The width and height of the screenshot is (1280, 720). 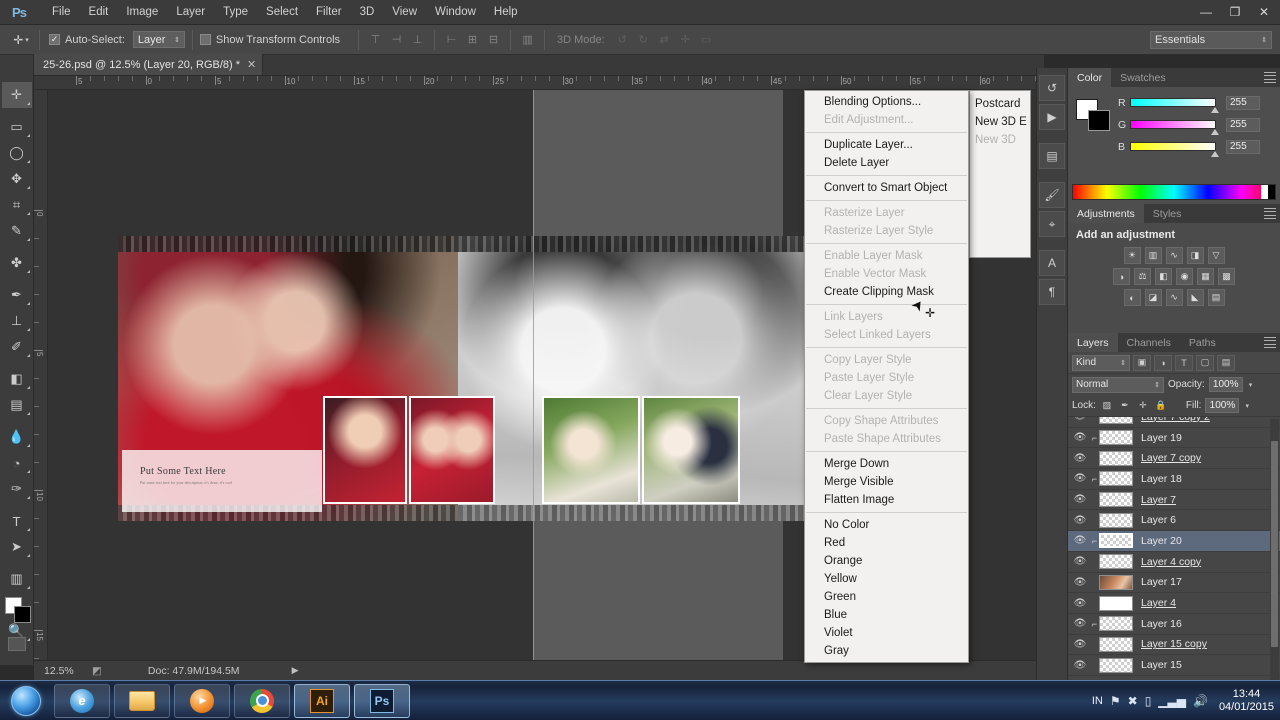 What do you see at coordinates (685, 39) in the screenshot?
I see `slide-3d-icon: ✛` at bounding box center [685, 39].